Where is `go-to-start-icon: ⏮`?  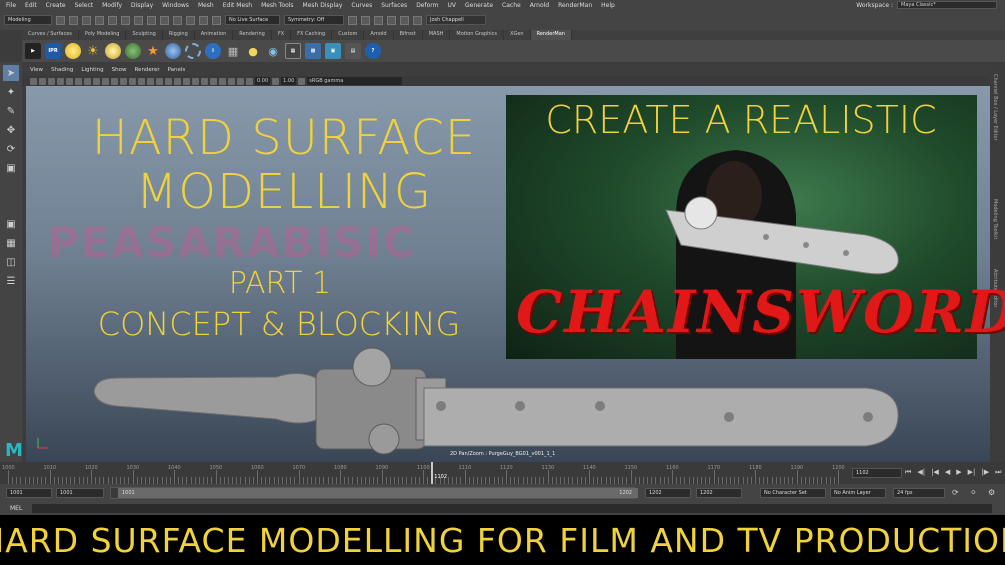
go-to-start-icon: ⏮ is located at coordinates (908, 472).